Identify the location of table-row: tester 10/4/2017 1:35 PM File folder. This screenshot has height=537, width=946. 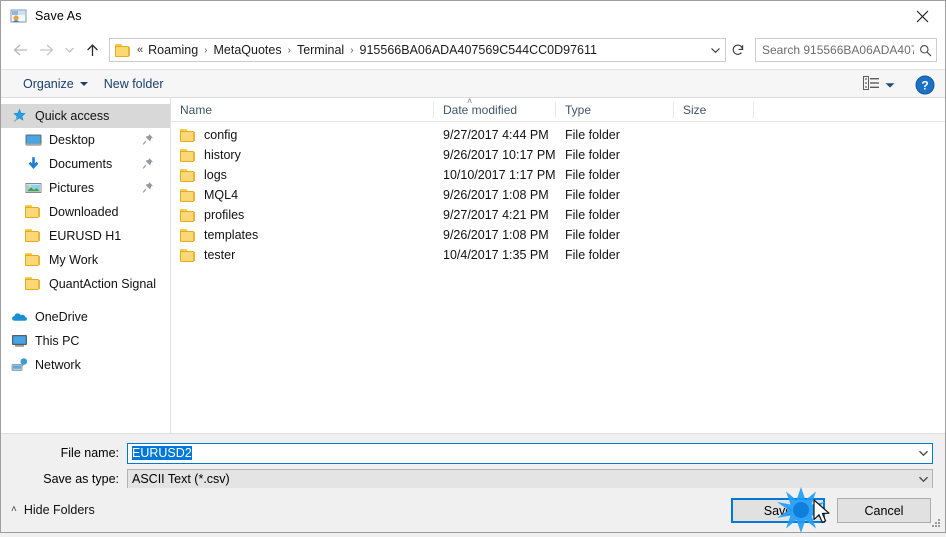
(558, 255).